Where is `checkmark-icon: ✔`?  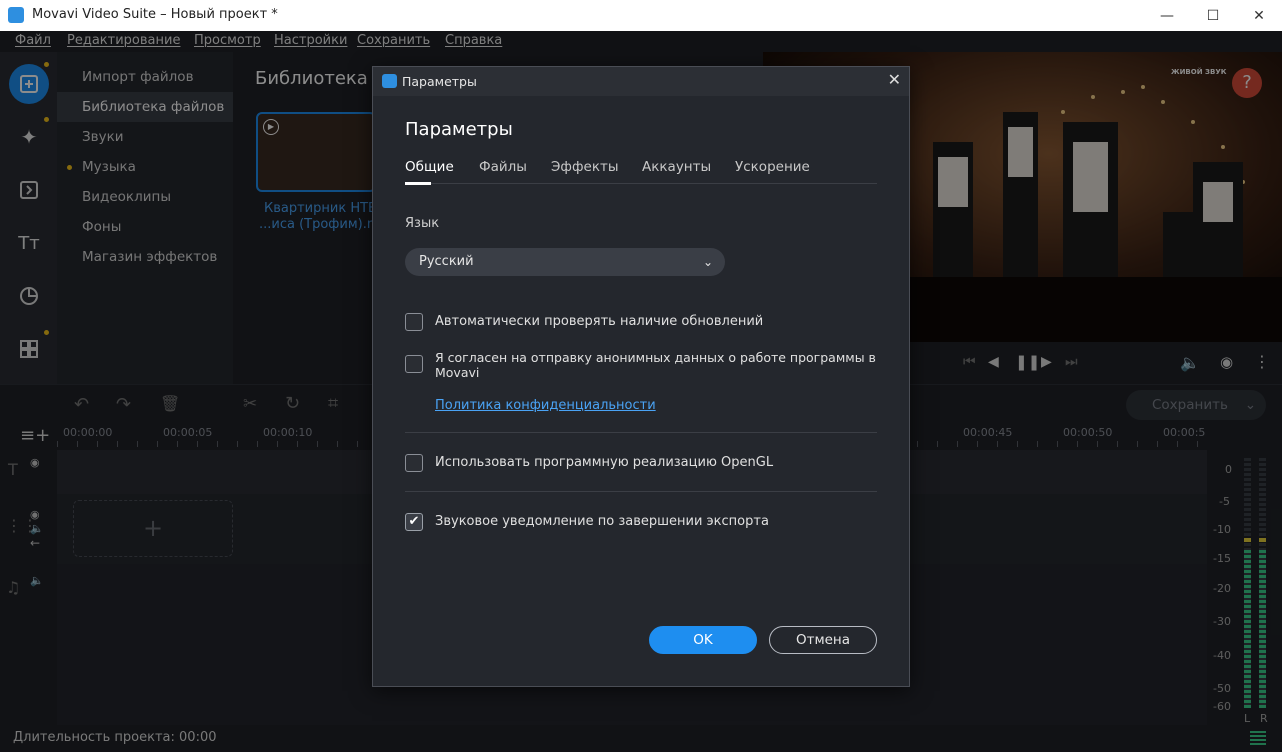 checkmark-icon: ✔ is located at coordinates (414, 521).